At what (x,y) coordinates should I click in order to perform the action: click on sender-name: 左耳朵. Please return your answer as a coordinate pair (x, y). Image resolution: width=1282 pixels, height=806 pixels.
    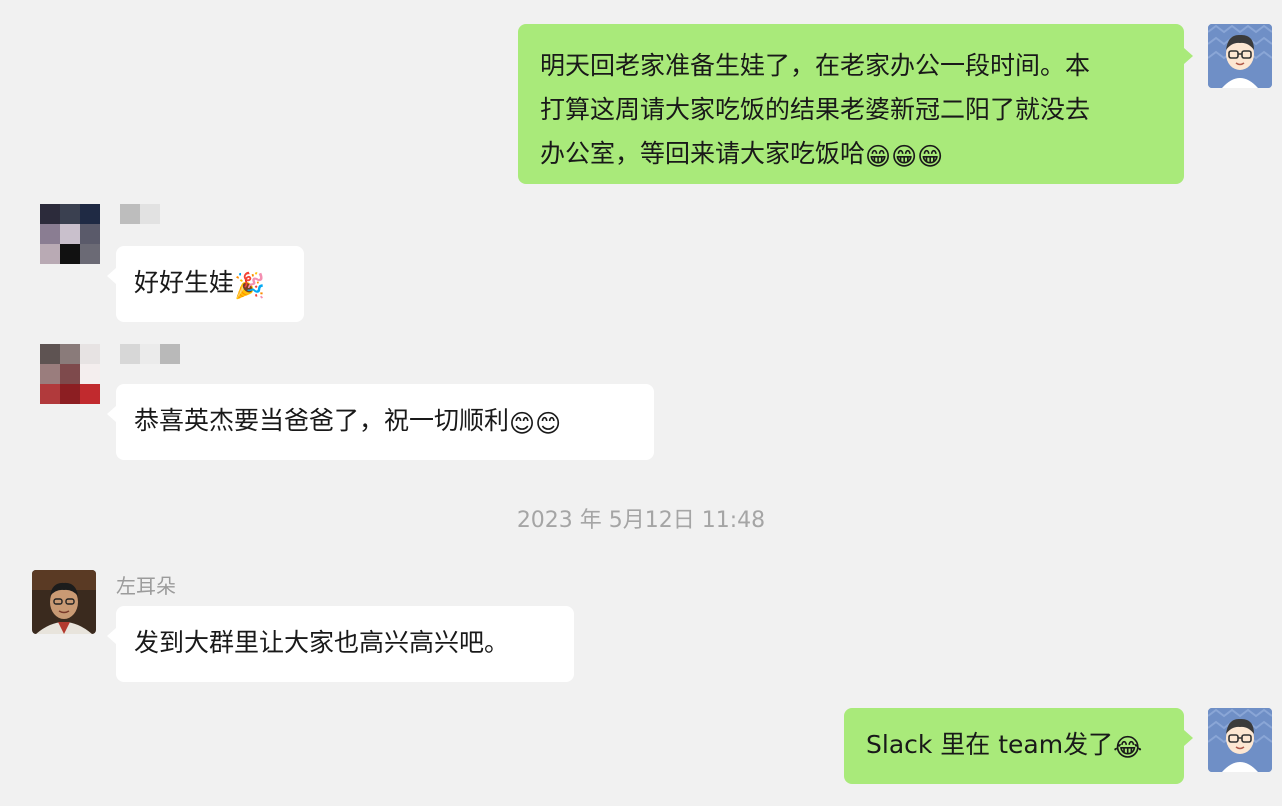
    Looking at the image, I should click on (146, 586).